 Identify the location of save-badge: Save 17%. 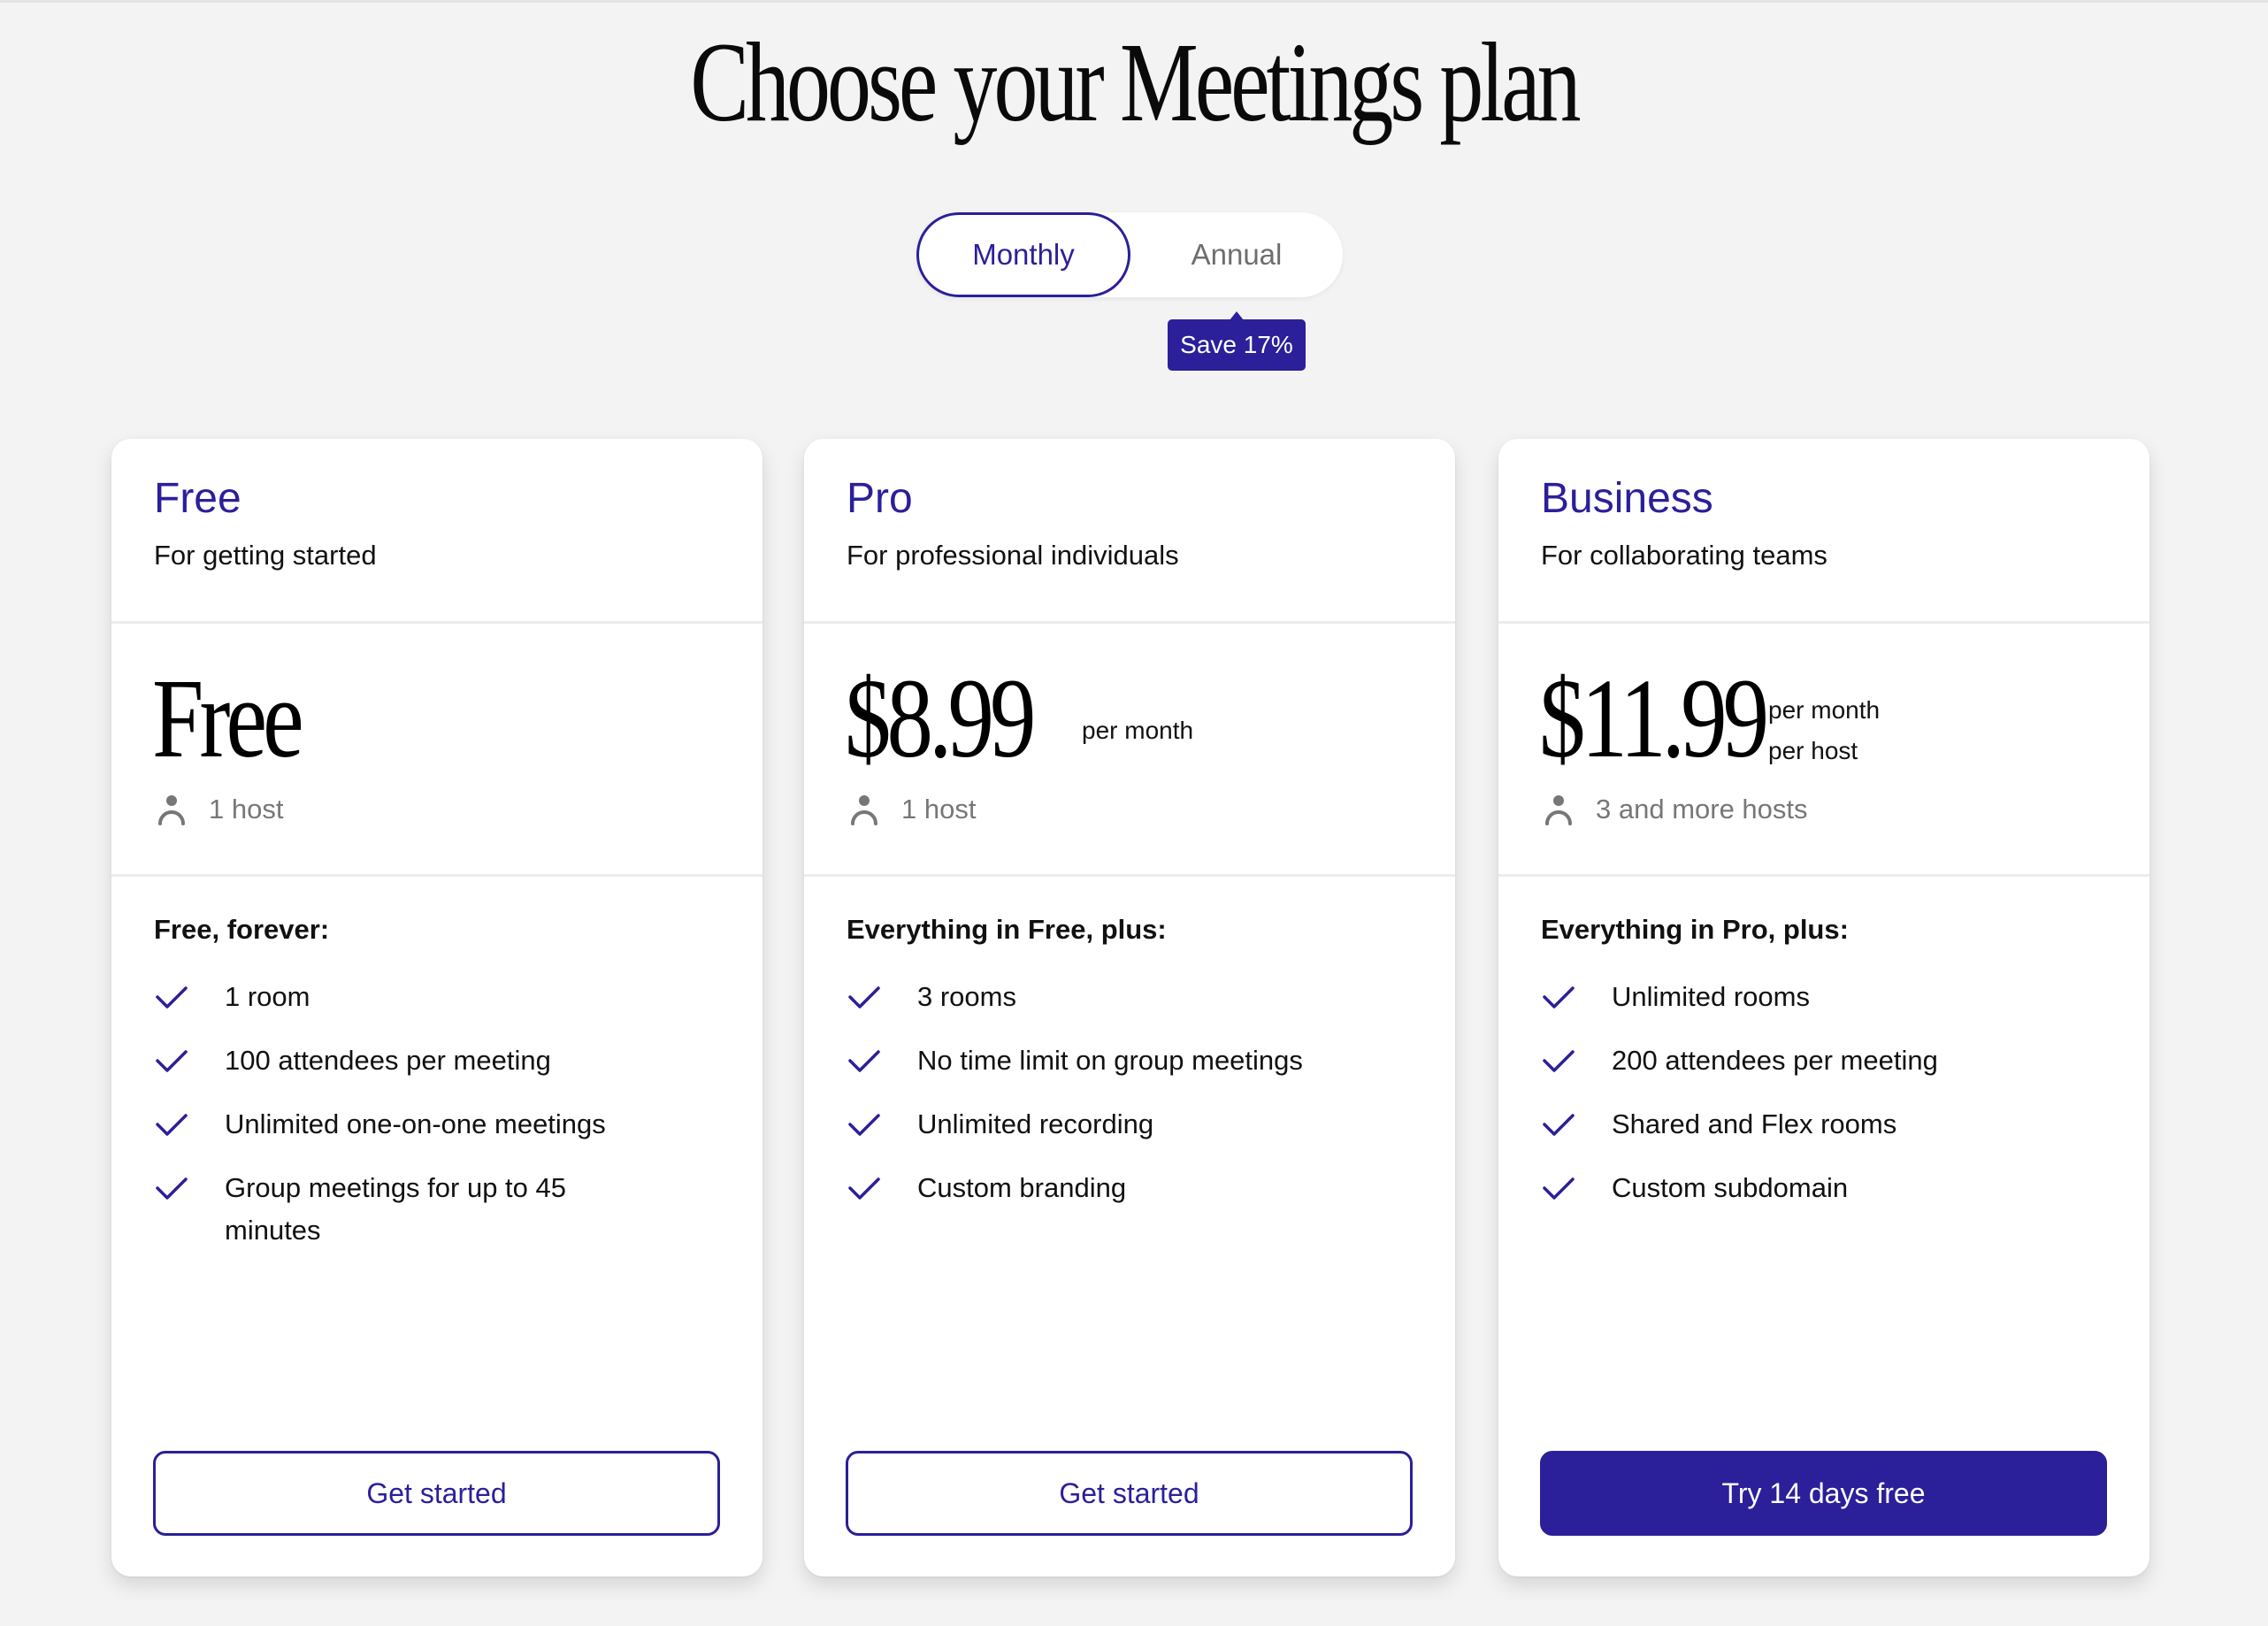
(1237, 341).